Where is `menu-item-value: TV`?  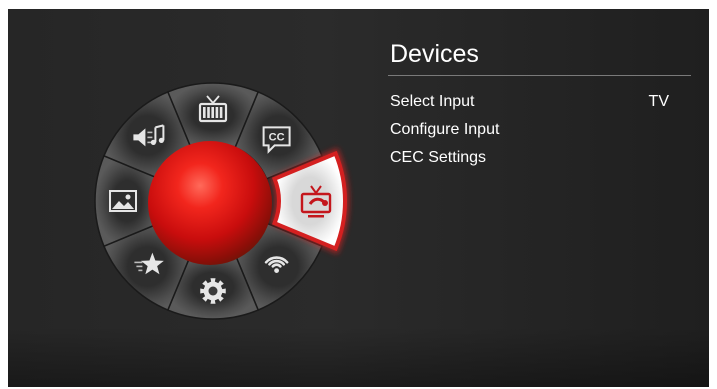
menu-item-value: TV is located at coordinates (658, 101).